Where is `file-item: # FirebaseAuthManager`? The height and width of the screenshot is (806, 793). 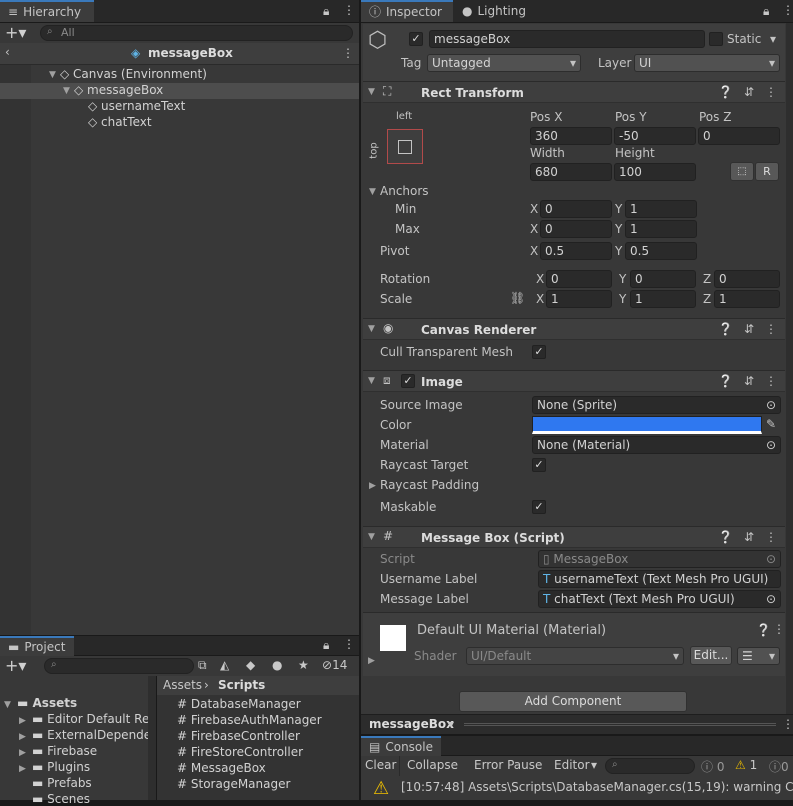
file-item: # FirebaseAuthManager is located at coordinates (249, 720).